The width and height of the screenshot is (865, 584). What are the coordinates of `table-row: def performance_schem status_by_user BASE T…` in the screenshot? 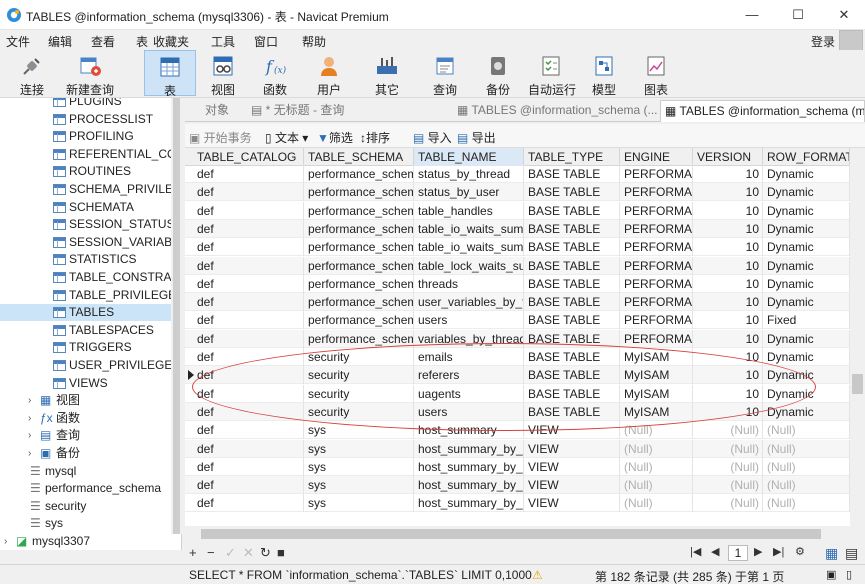 It's located at (517, 192).